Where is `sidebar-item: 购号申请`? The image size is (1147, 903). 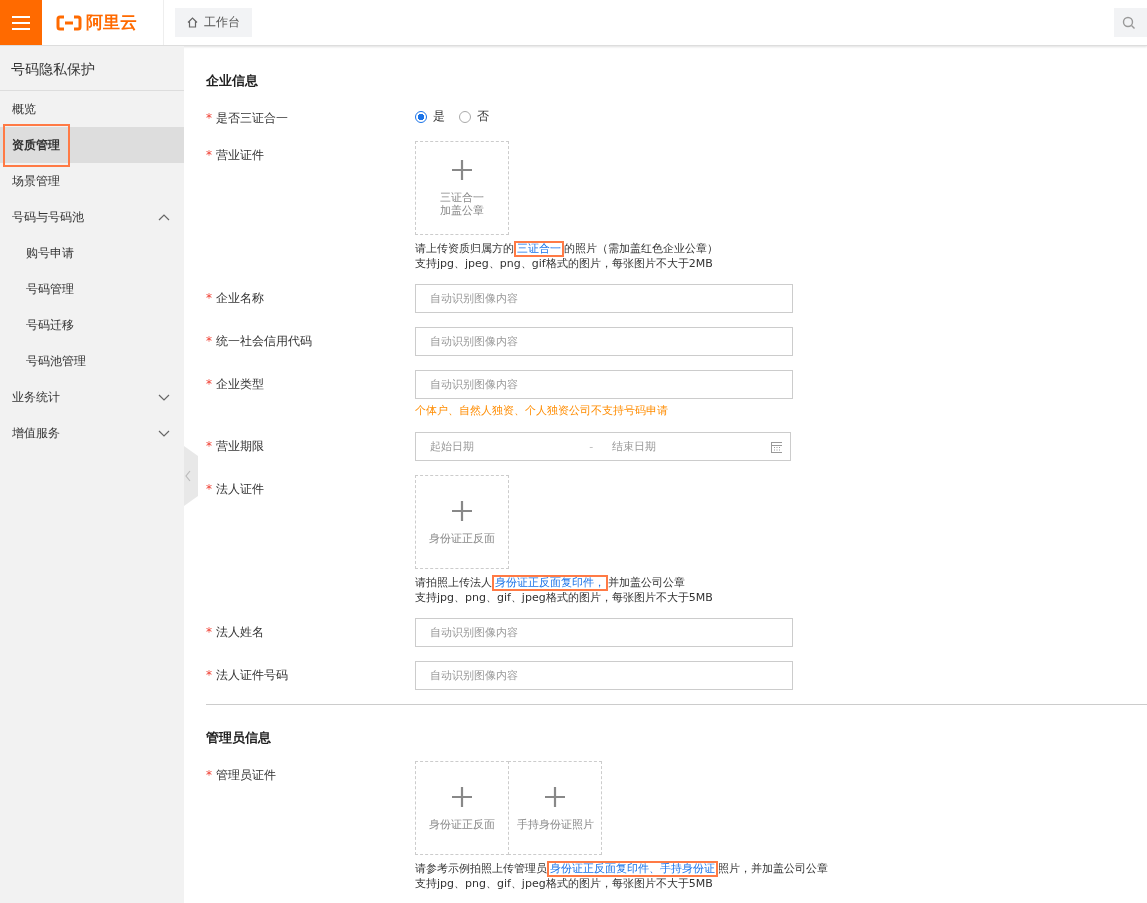 sidebar-item: 购号申请 is located at coordinates (92, 253).